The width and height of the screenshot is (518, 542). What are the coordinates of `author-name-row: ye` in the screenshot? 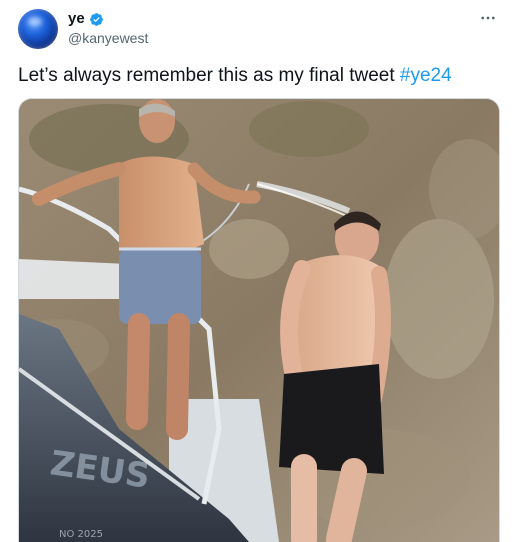 It's located at (86, 19).